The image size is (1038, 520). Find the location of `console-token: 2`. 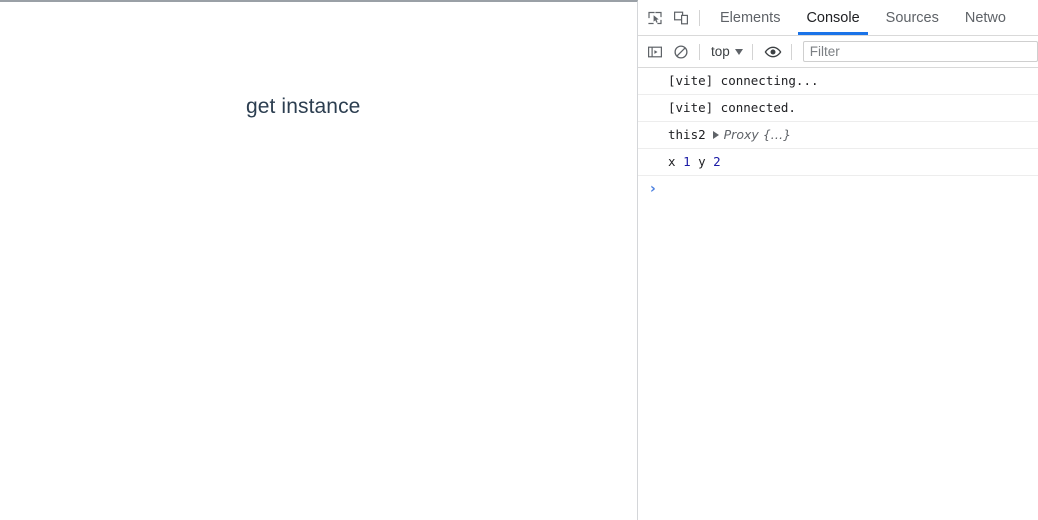

console-token: 2 is located at coordinates (717, 161).